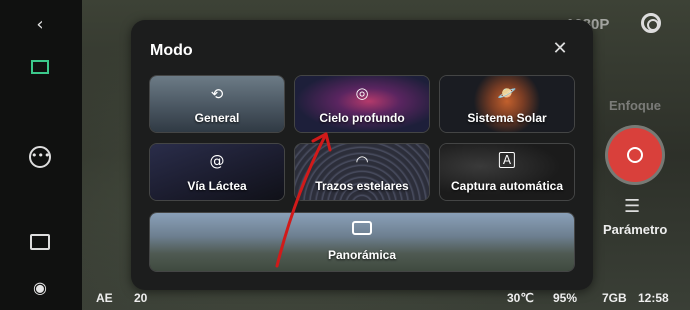 The image size is (690, 310). What do you see at coordinates (362, 172) in the screenshot?
I see `mode-tile-star-trails: ◠ Trazos estelares` at bounding box center [362, 172].